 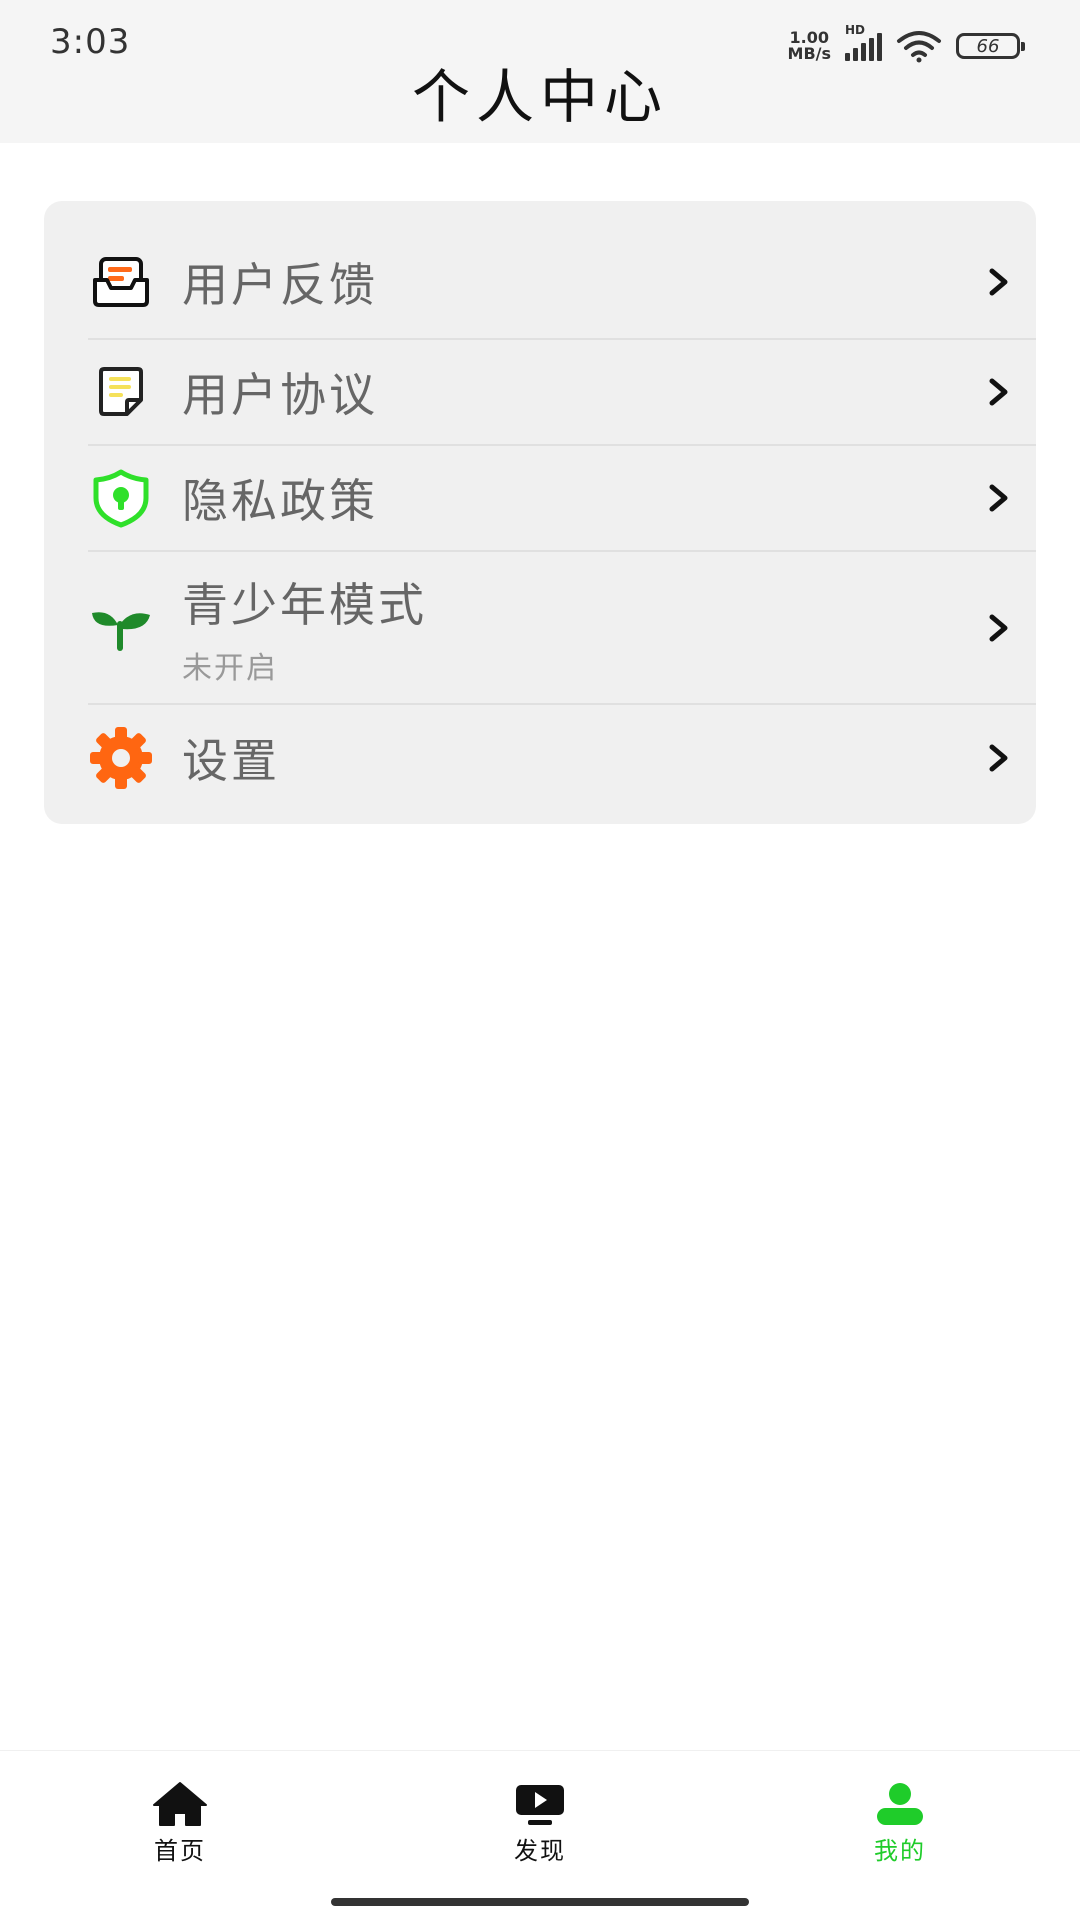 What do you see at coordinates (562, 499) in the screenshot?
I see `menu-item-privacy-policy: 隐私政策` at bounding box center [562, 499].